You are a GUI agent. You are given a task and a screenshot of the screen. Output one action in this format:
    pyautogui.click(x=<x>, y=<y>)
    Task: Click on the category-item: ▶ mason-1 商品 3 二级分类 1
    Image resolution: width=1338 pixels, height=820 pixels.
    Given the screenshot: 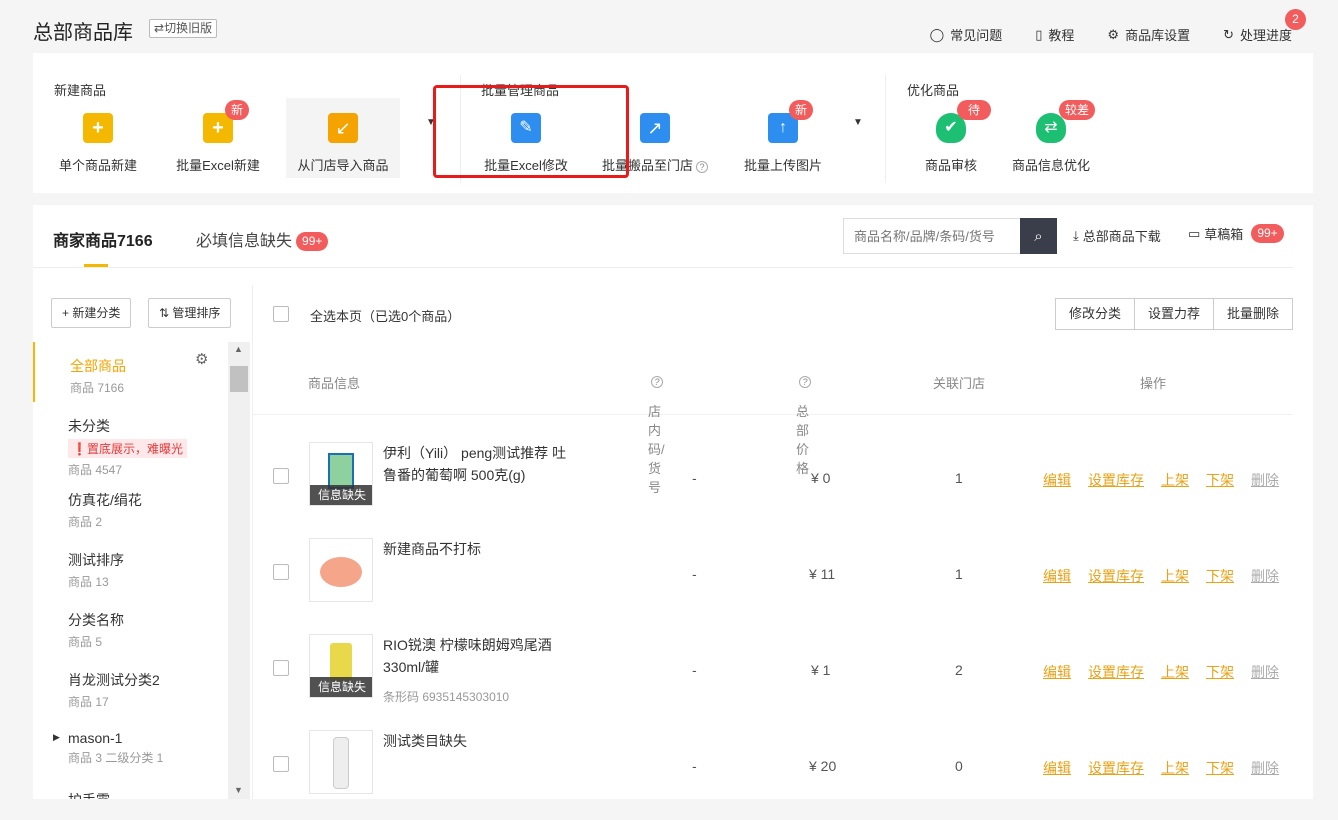 What is the action you would take?
    pyautogui.click(x=130, y=746)
    